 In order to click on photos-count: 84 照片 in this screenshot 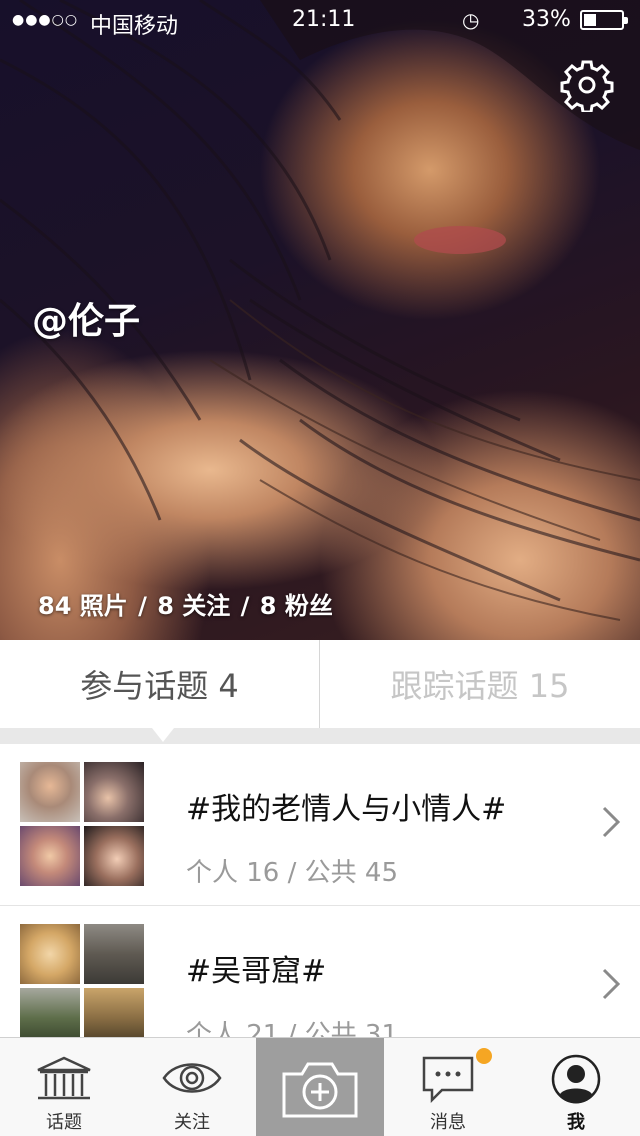, I will do `click(83, 606)`.